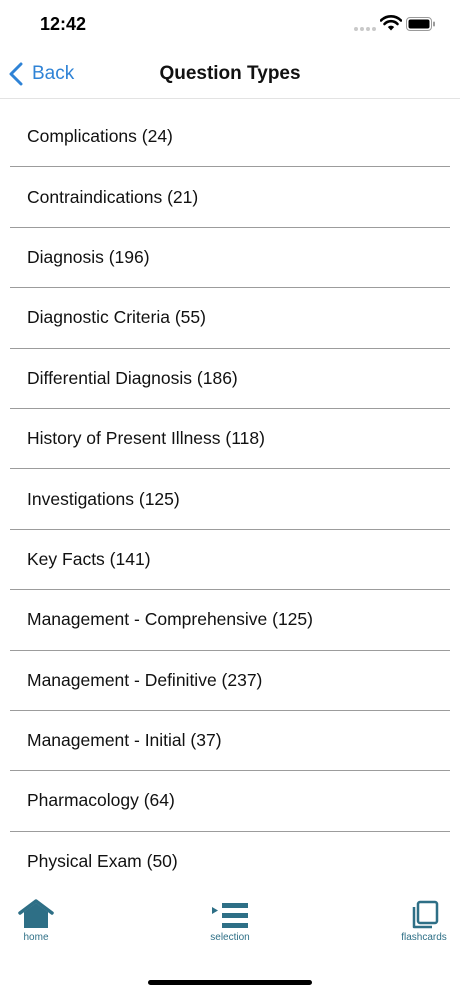 The width and height of the screenshot is (460, 996). I want to click on list-item-label: Key Facts (141), so click(89, 558).